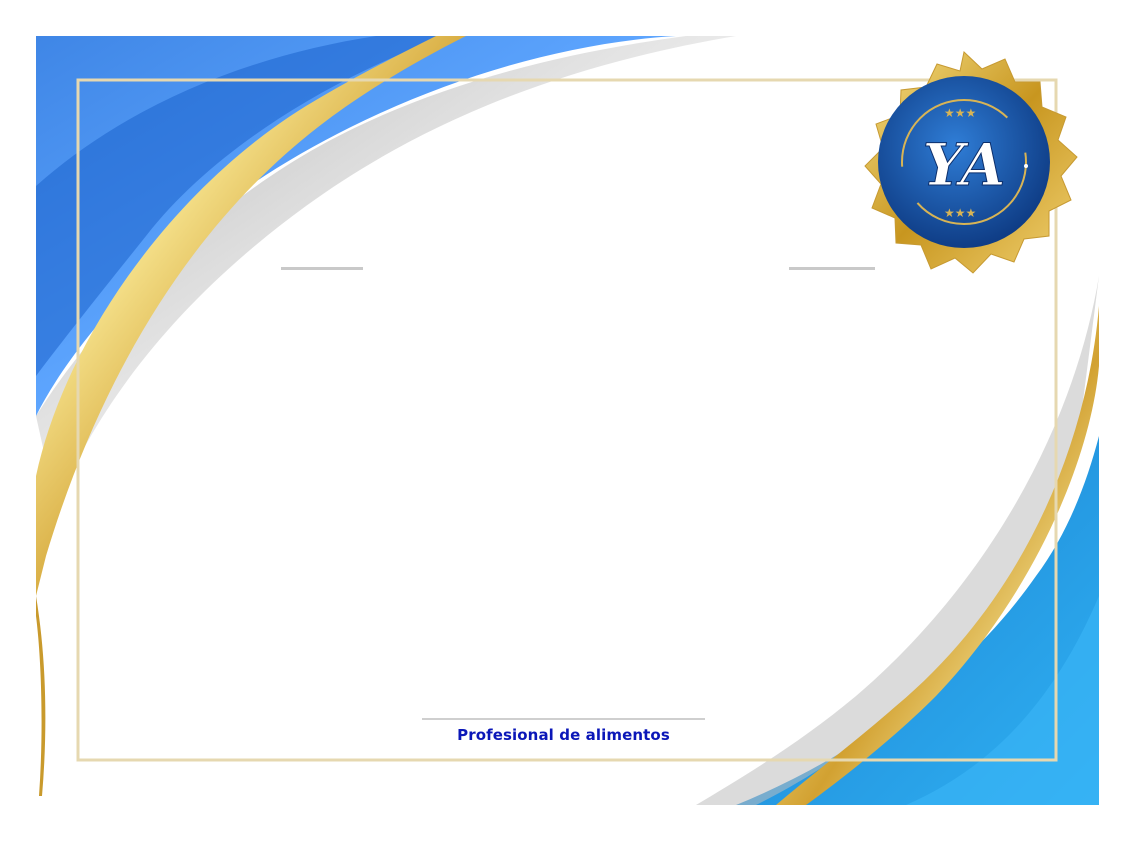 This screenshot has width=1135, height=841. Describe the element at coordinates (563, 735) in the screenshot. I see `signature-caption: Profesional de alimentos` at that location.